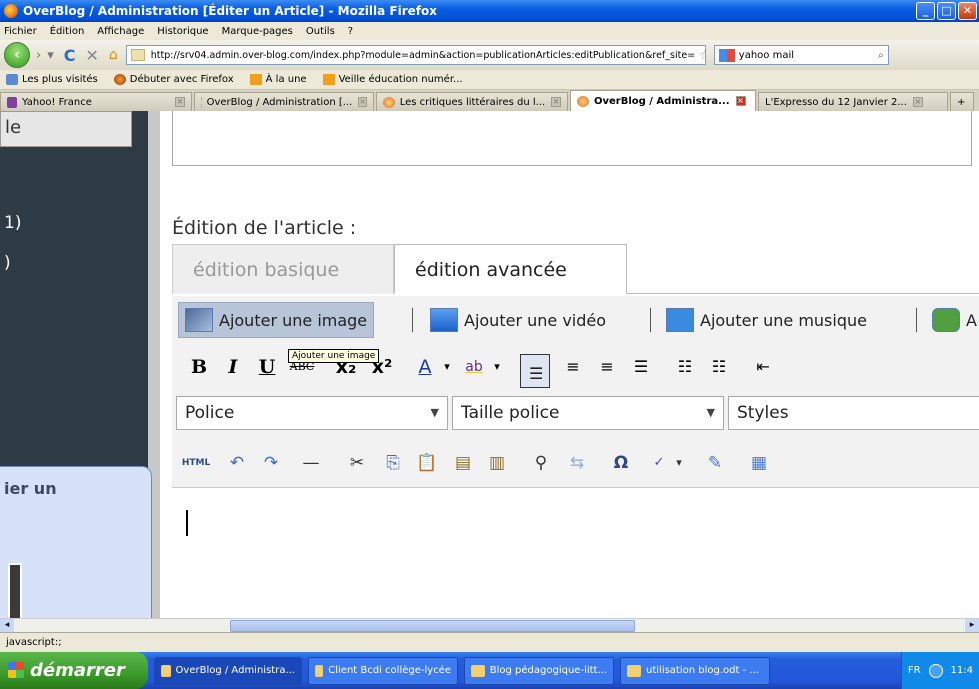 Image resolution: width=979 pixels, height=689 pixels. I want to click on underline-button: U, so click(267, 367).